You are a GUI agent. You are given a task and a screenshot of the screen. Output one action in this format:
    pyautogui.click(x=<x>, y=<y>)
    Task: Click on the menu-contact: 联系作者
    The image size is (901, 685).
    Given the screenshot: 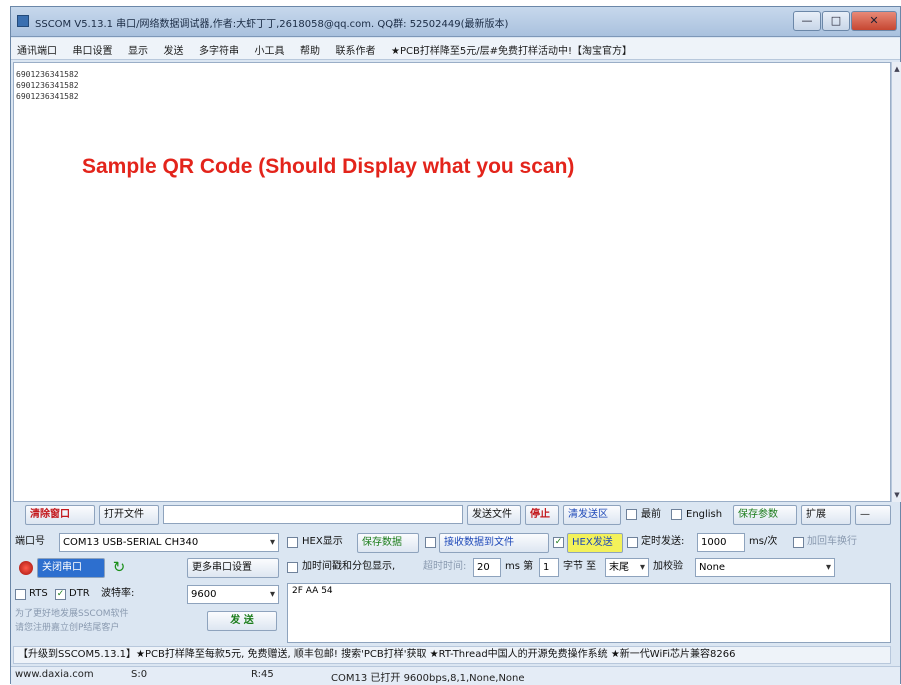 What is the action you would take?
    pyautogui.click(x=356, y=47)
    